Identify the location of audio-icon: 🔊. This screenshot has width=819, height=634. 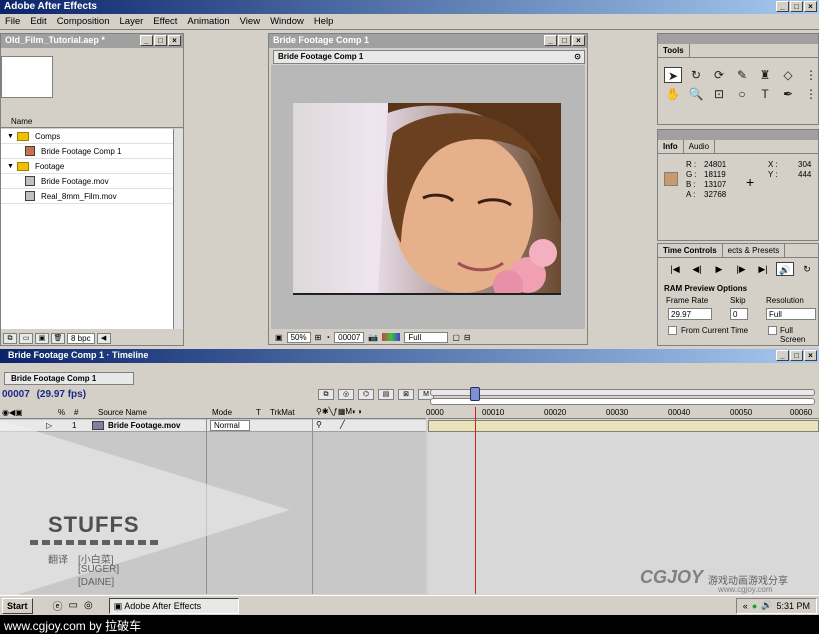
(785, 269).